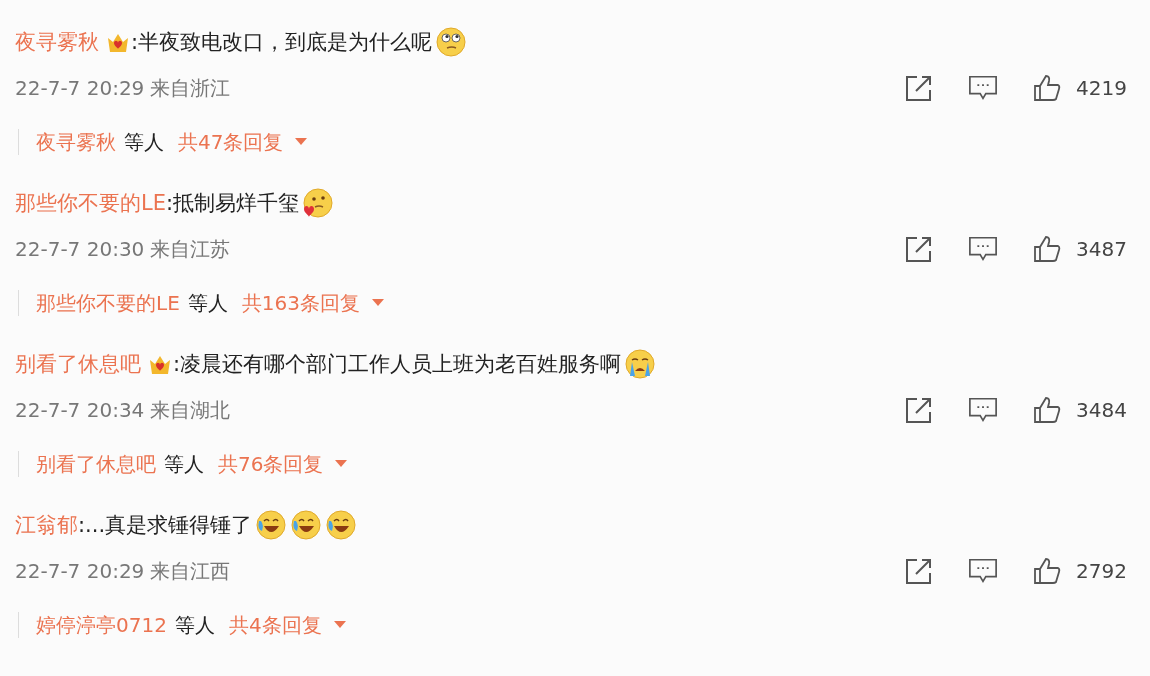 Image resolution: width=1150 pixels, height=676 pixels. What do you see at coordinates (78, 364) in the screenshot?
I see `username-link: 别看了休息吧` at bounding box center [78, 364].